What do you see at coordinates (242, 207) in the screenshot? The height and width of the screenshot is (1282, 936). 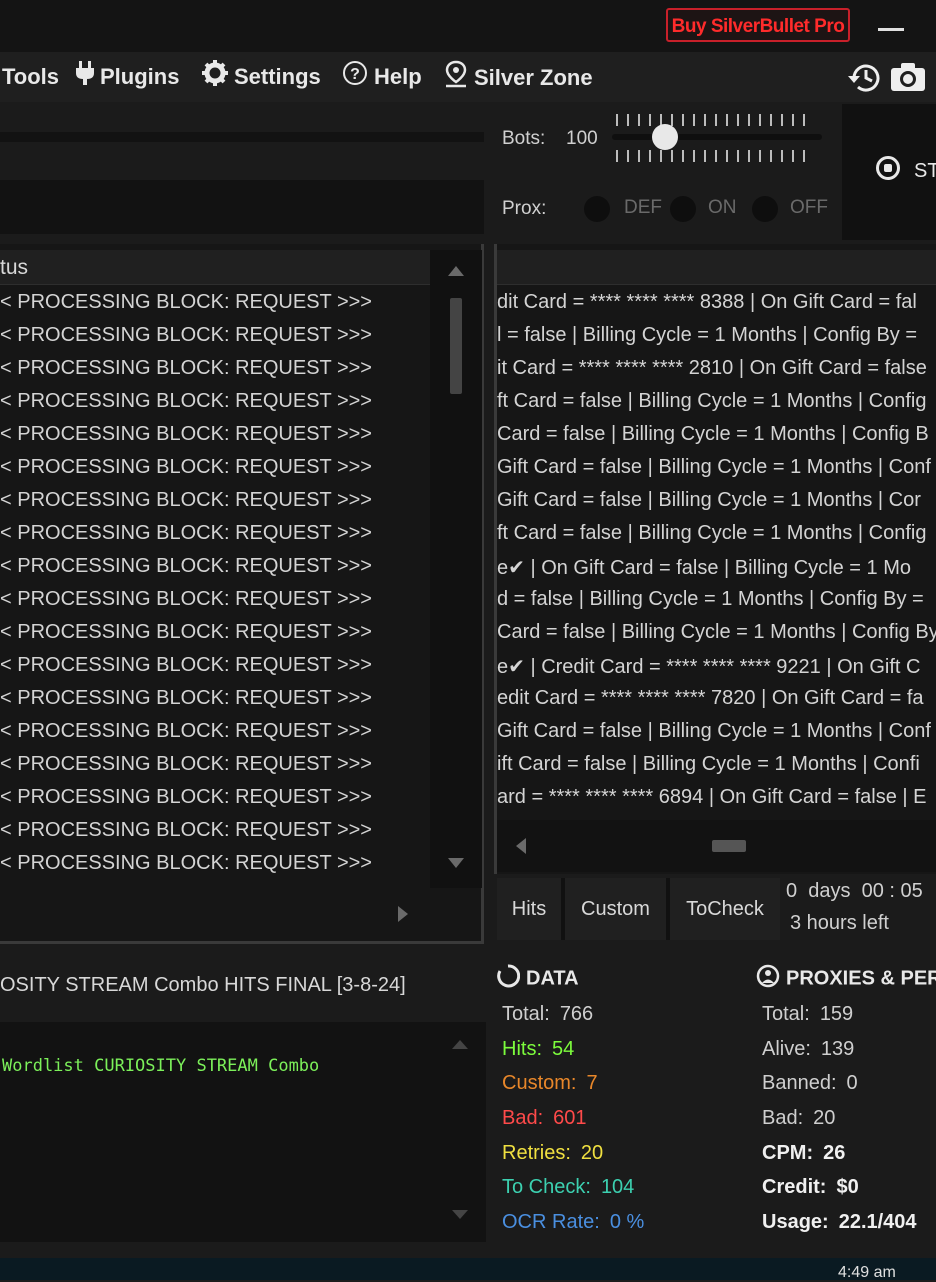 I see `wordlist-selector` at bounding box center [242, 207].